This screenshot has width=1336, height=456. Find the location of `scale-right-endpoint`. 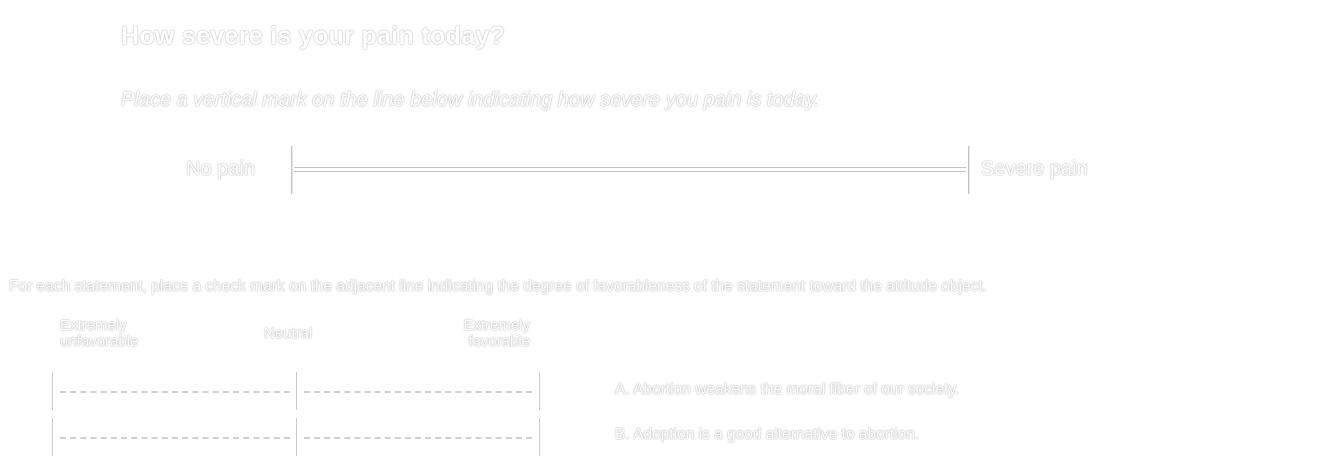

scale-right-endpoint is located at coordinates (968, 170).